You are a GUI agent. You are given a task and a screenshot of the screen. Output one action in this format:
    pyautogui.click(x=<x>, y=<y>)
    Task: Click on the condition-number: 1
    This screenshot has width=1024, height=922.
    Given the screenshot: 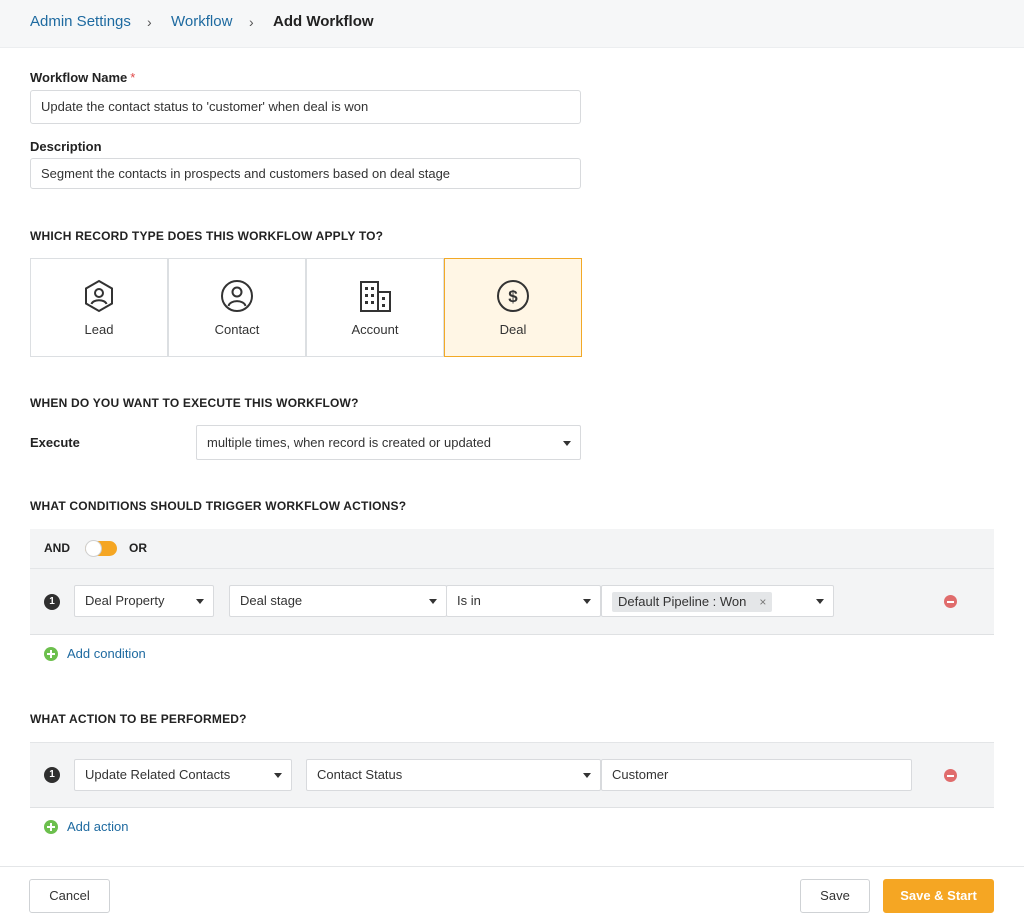 What is the action you would take?
    pyautogui.click(x=52, y=602)
    